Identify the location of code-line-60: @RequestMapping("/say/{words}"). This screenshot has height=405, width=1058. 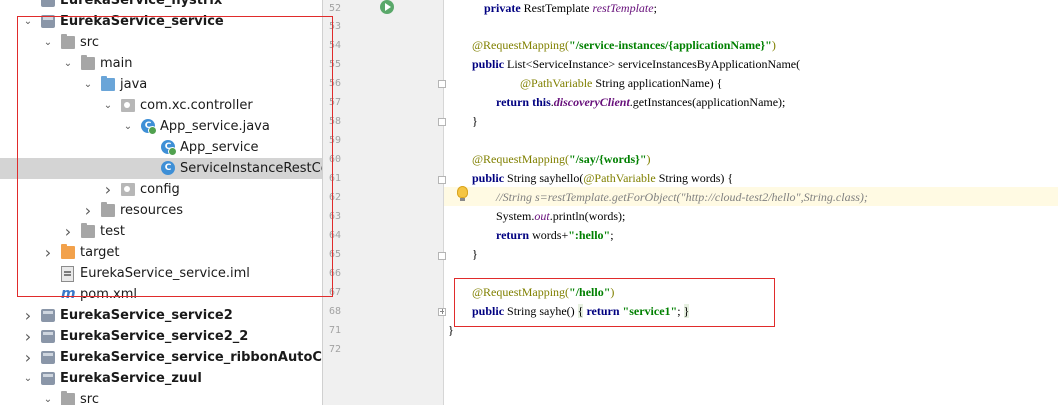
(561, 159).